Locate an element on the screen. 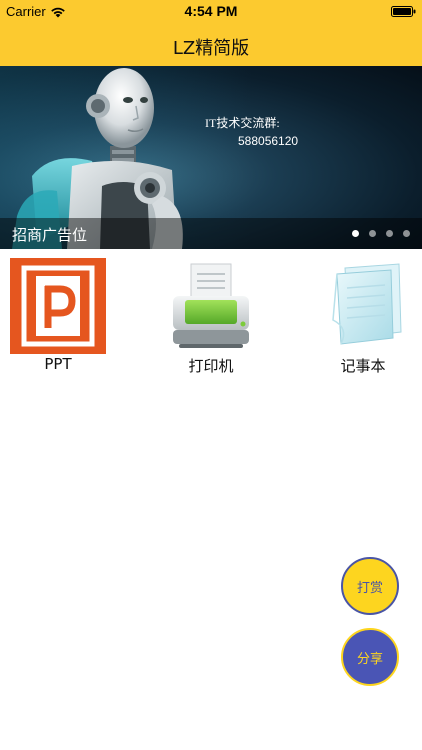 The width and height of the screenshot is (422, 750). status-time: 4:54 PM is located at coordinates (211, 11).